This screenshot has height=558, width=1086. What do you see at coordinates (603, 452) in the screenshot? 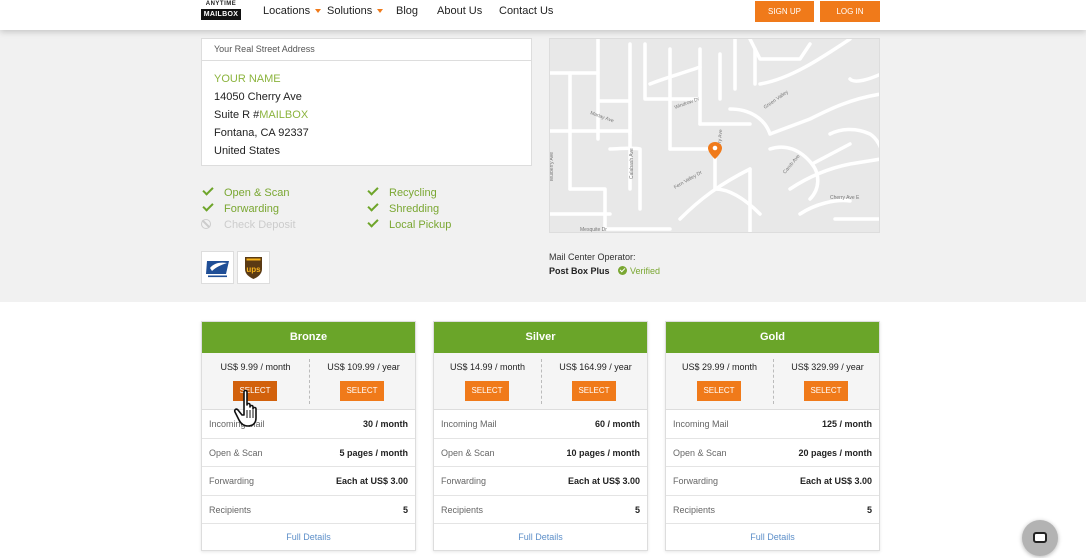
I see `row-value: 10 pages / month` at bounding box center [603, 452].